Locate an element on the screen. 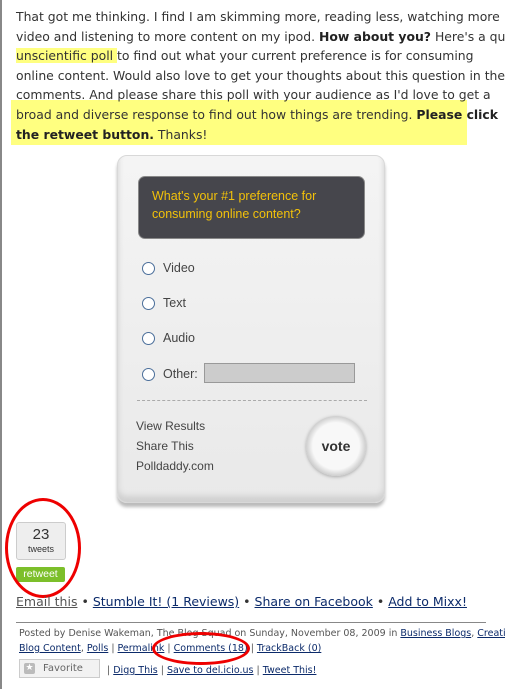 The width and height of the screenshot is (505, 689). other-input is located at coordinates (279, 373).